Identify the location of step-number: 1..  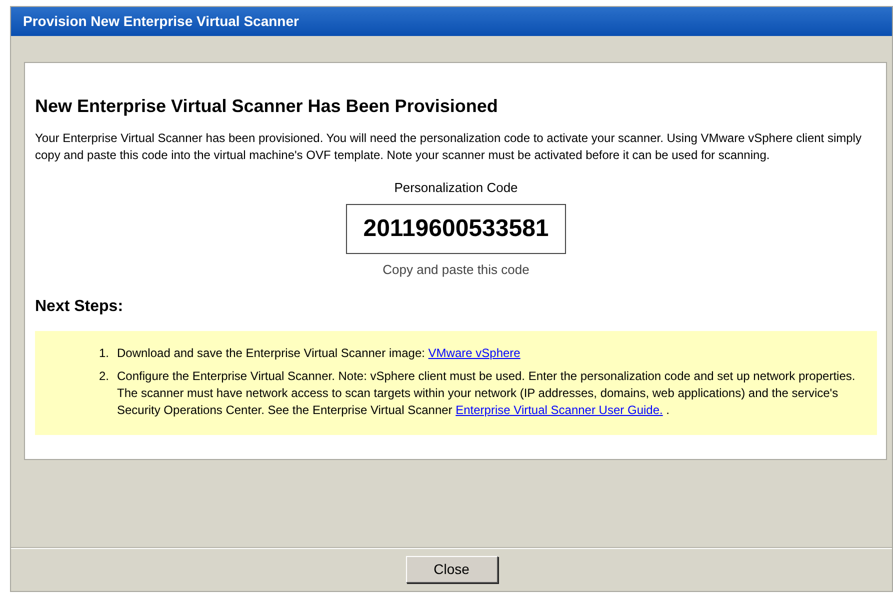
(103, 353).